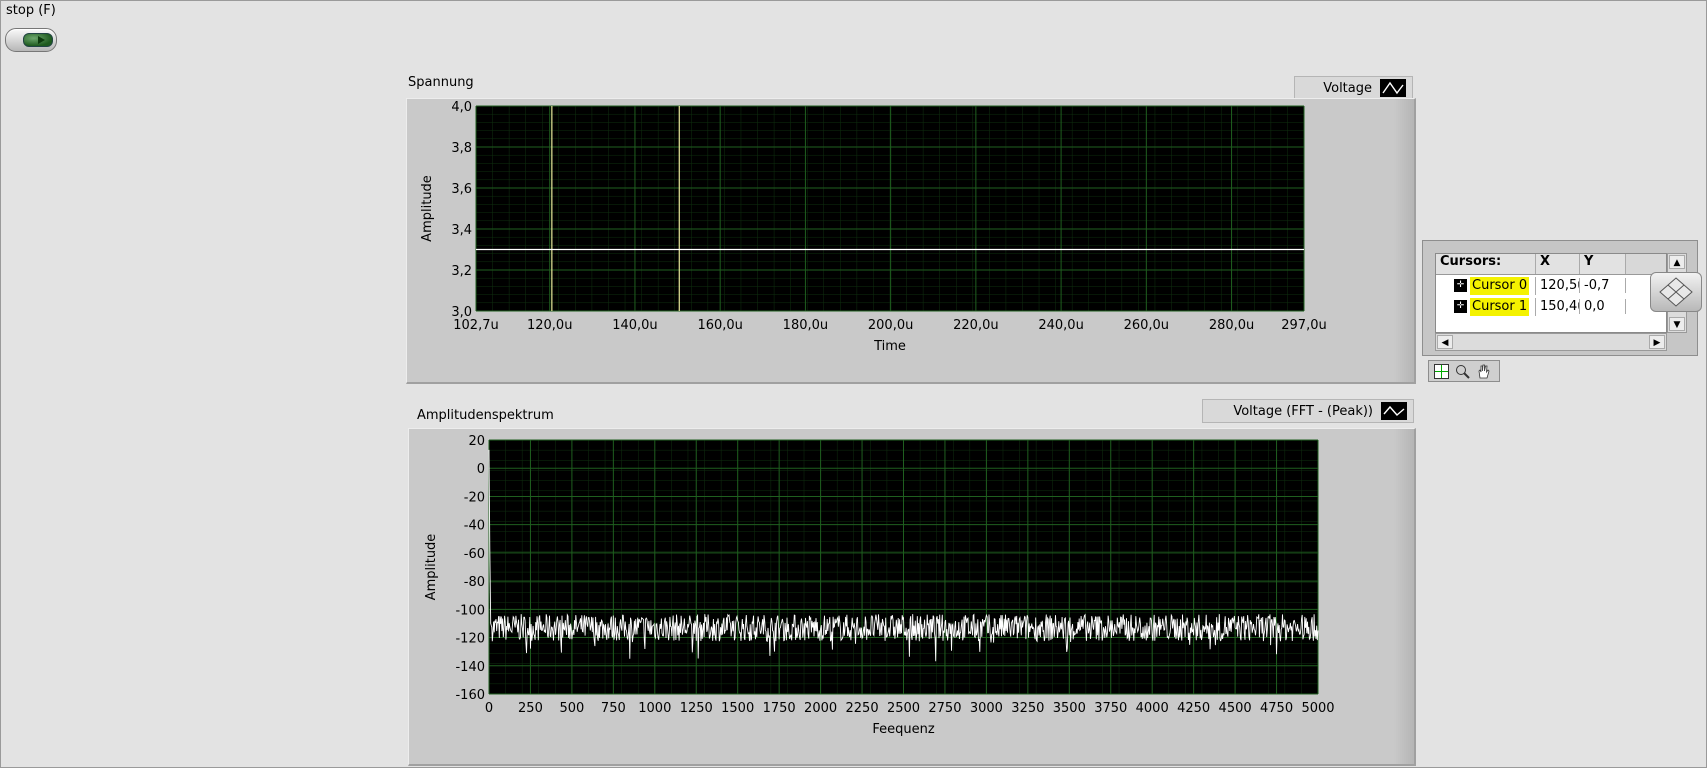 The width and height of the screenshot is (1707, 768). I want to click on x-tick-label: 5000, so click(1317, 708).